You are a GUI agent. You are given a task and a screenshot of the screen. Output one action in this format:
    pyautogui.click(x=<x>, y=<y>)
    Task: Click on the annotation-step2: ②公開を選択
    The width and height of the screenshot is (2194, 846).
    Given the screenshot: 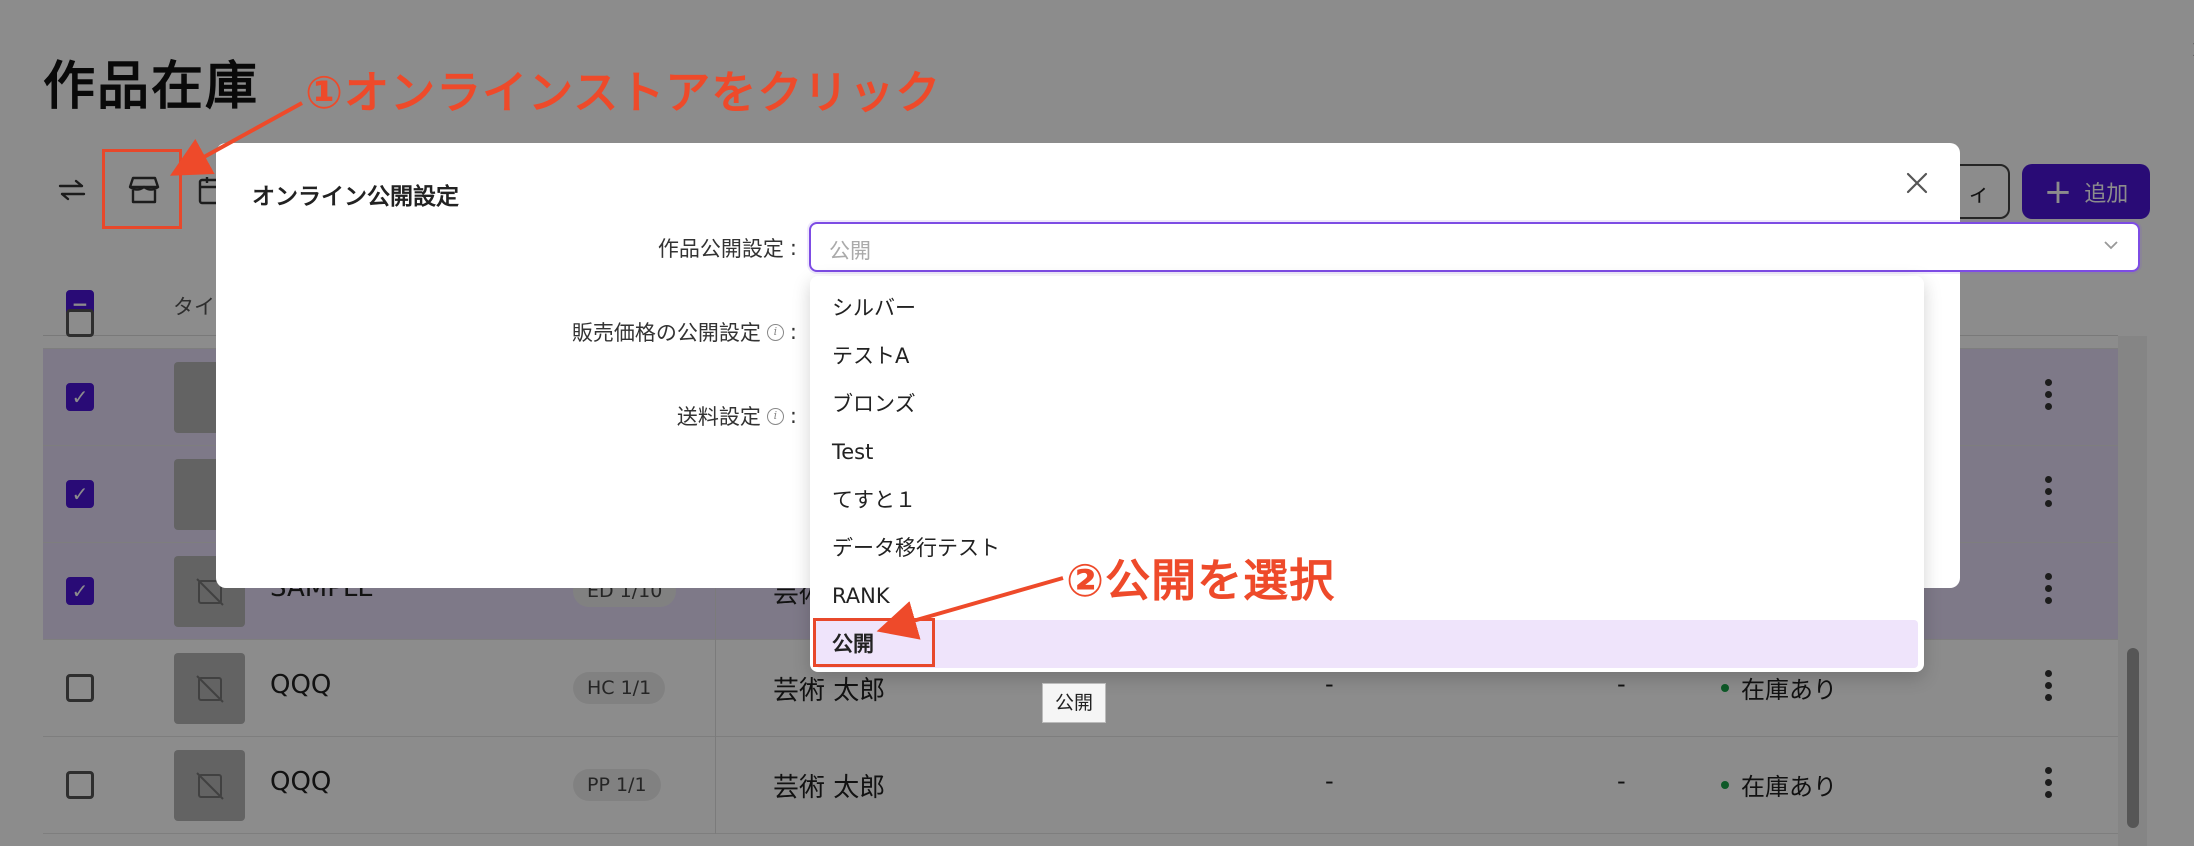 What is the action you would take?
    pyautogui.click(x=1201, y=580)
    